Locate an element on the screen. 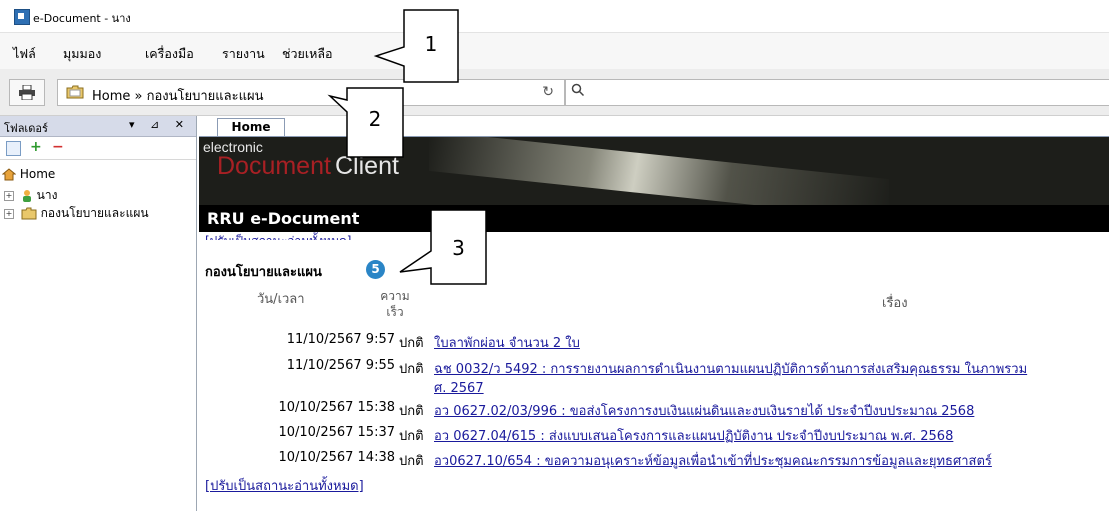 The width and height of the screenshot is (1109, 511). search-input is located at coordinates (837, 92).